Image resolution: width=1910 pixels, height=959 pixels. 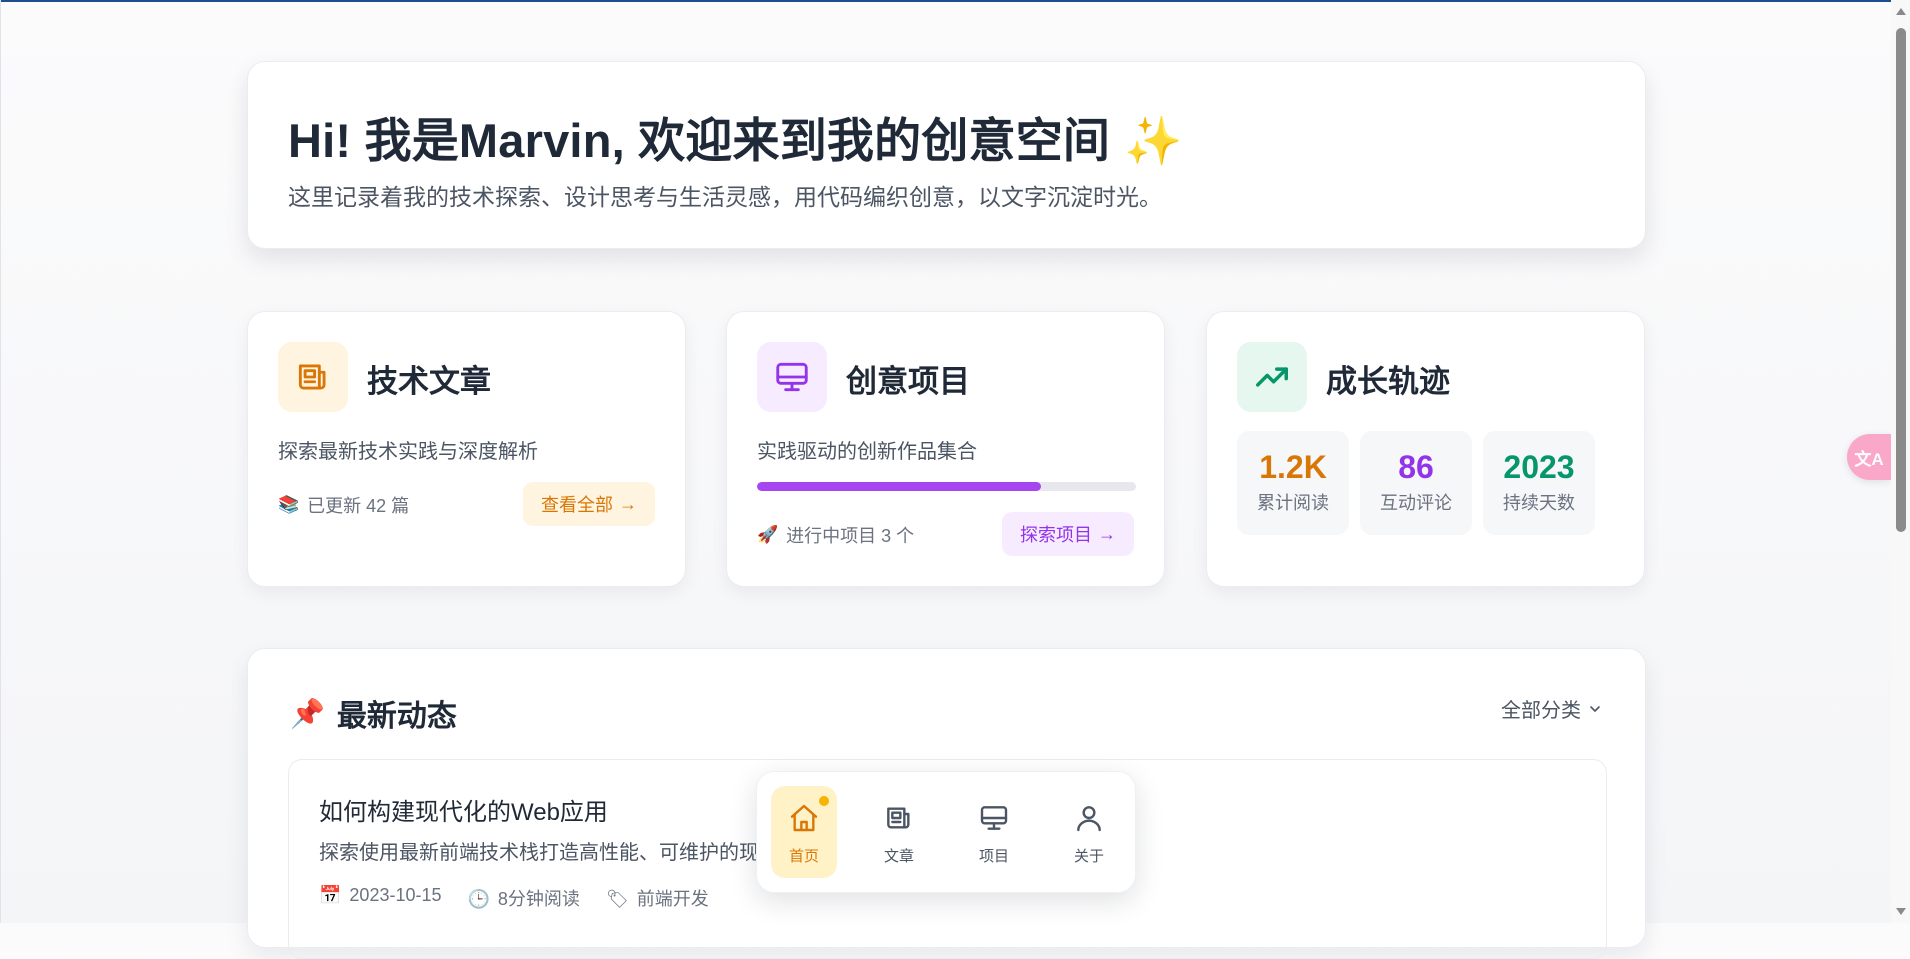 I want to click on card-title: 技术文章, so click(x=429, y=381).